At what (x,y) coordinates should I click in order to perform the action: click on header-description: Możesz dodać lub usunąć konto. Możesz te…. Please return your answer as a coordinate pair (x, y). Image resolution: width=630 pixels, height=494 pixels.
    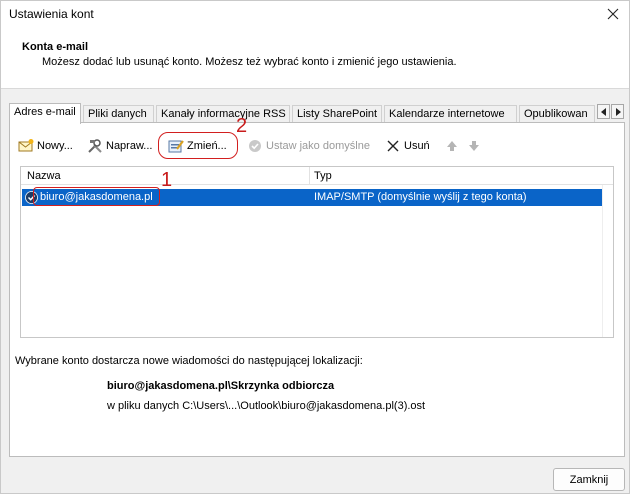
    Looking at the image, I should click on (249, 62).